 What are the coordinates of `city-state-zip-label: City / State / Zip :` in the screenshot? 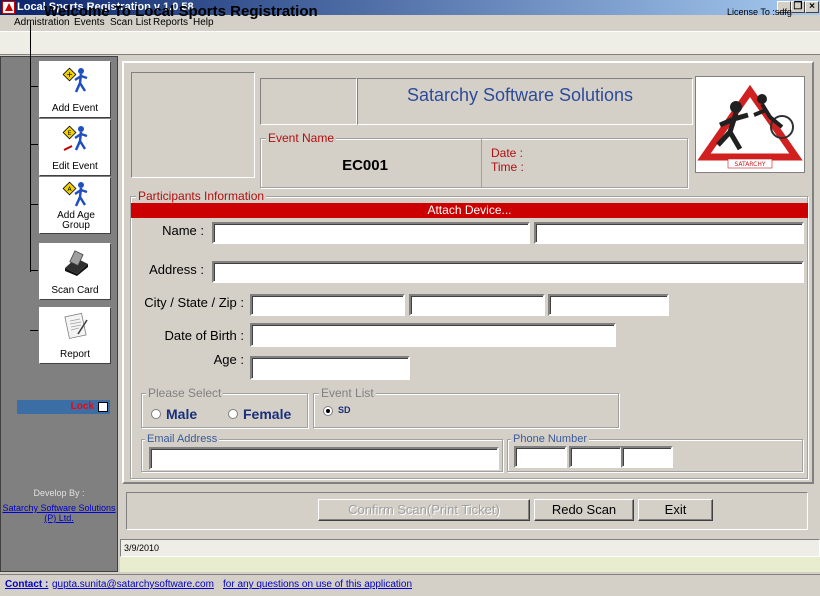 It's located at (194, 302).